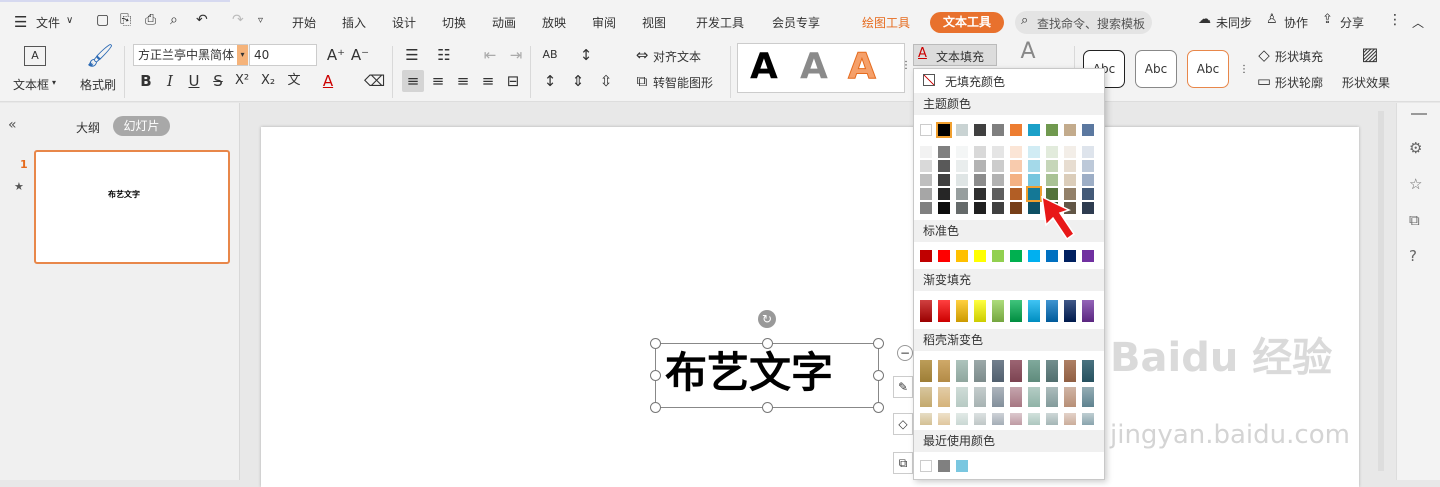 The height and width of the screenshot is (487, 1440). Describe the element at coordinates (1415, 184) in the screenshot. I see `star-outline-icon: ☆` at that location.